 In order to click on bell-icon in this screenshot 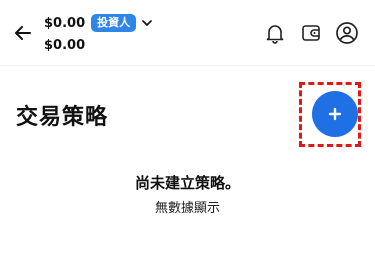, I will do `click(275, 34)`.